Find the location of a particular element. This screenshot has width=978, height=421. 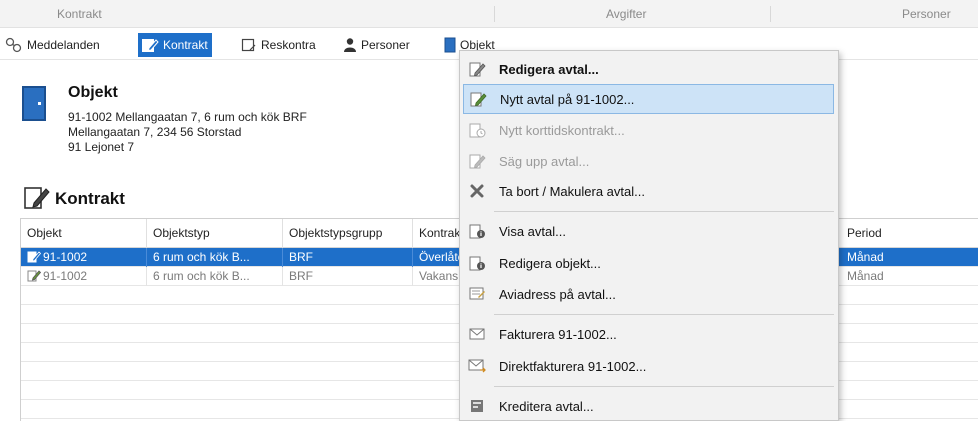

tab-meddelanden: Meddelanden is located at coordinates (53, 45).